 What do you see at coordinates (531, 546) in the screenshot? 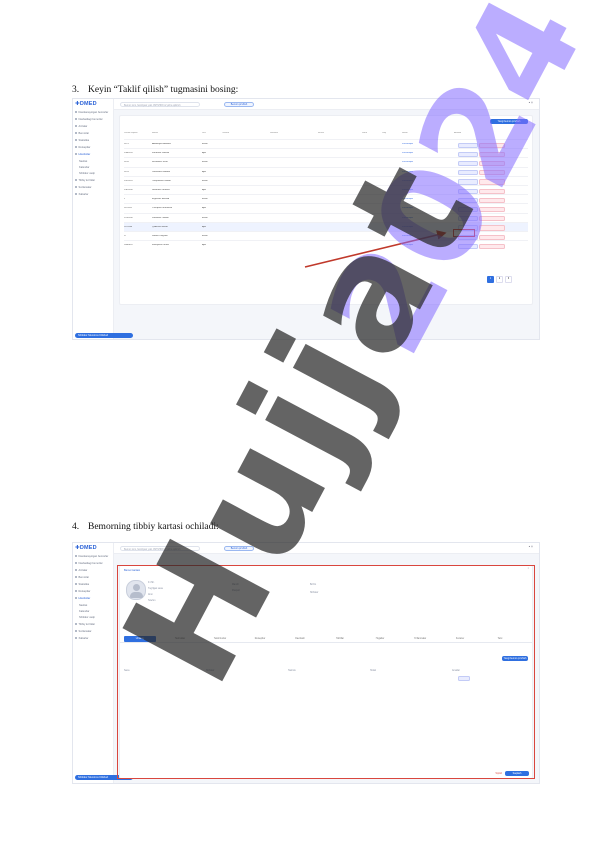
I see `user-menu: ● ◎` at bounding box center [531, 546].